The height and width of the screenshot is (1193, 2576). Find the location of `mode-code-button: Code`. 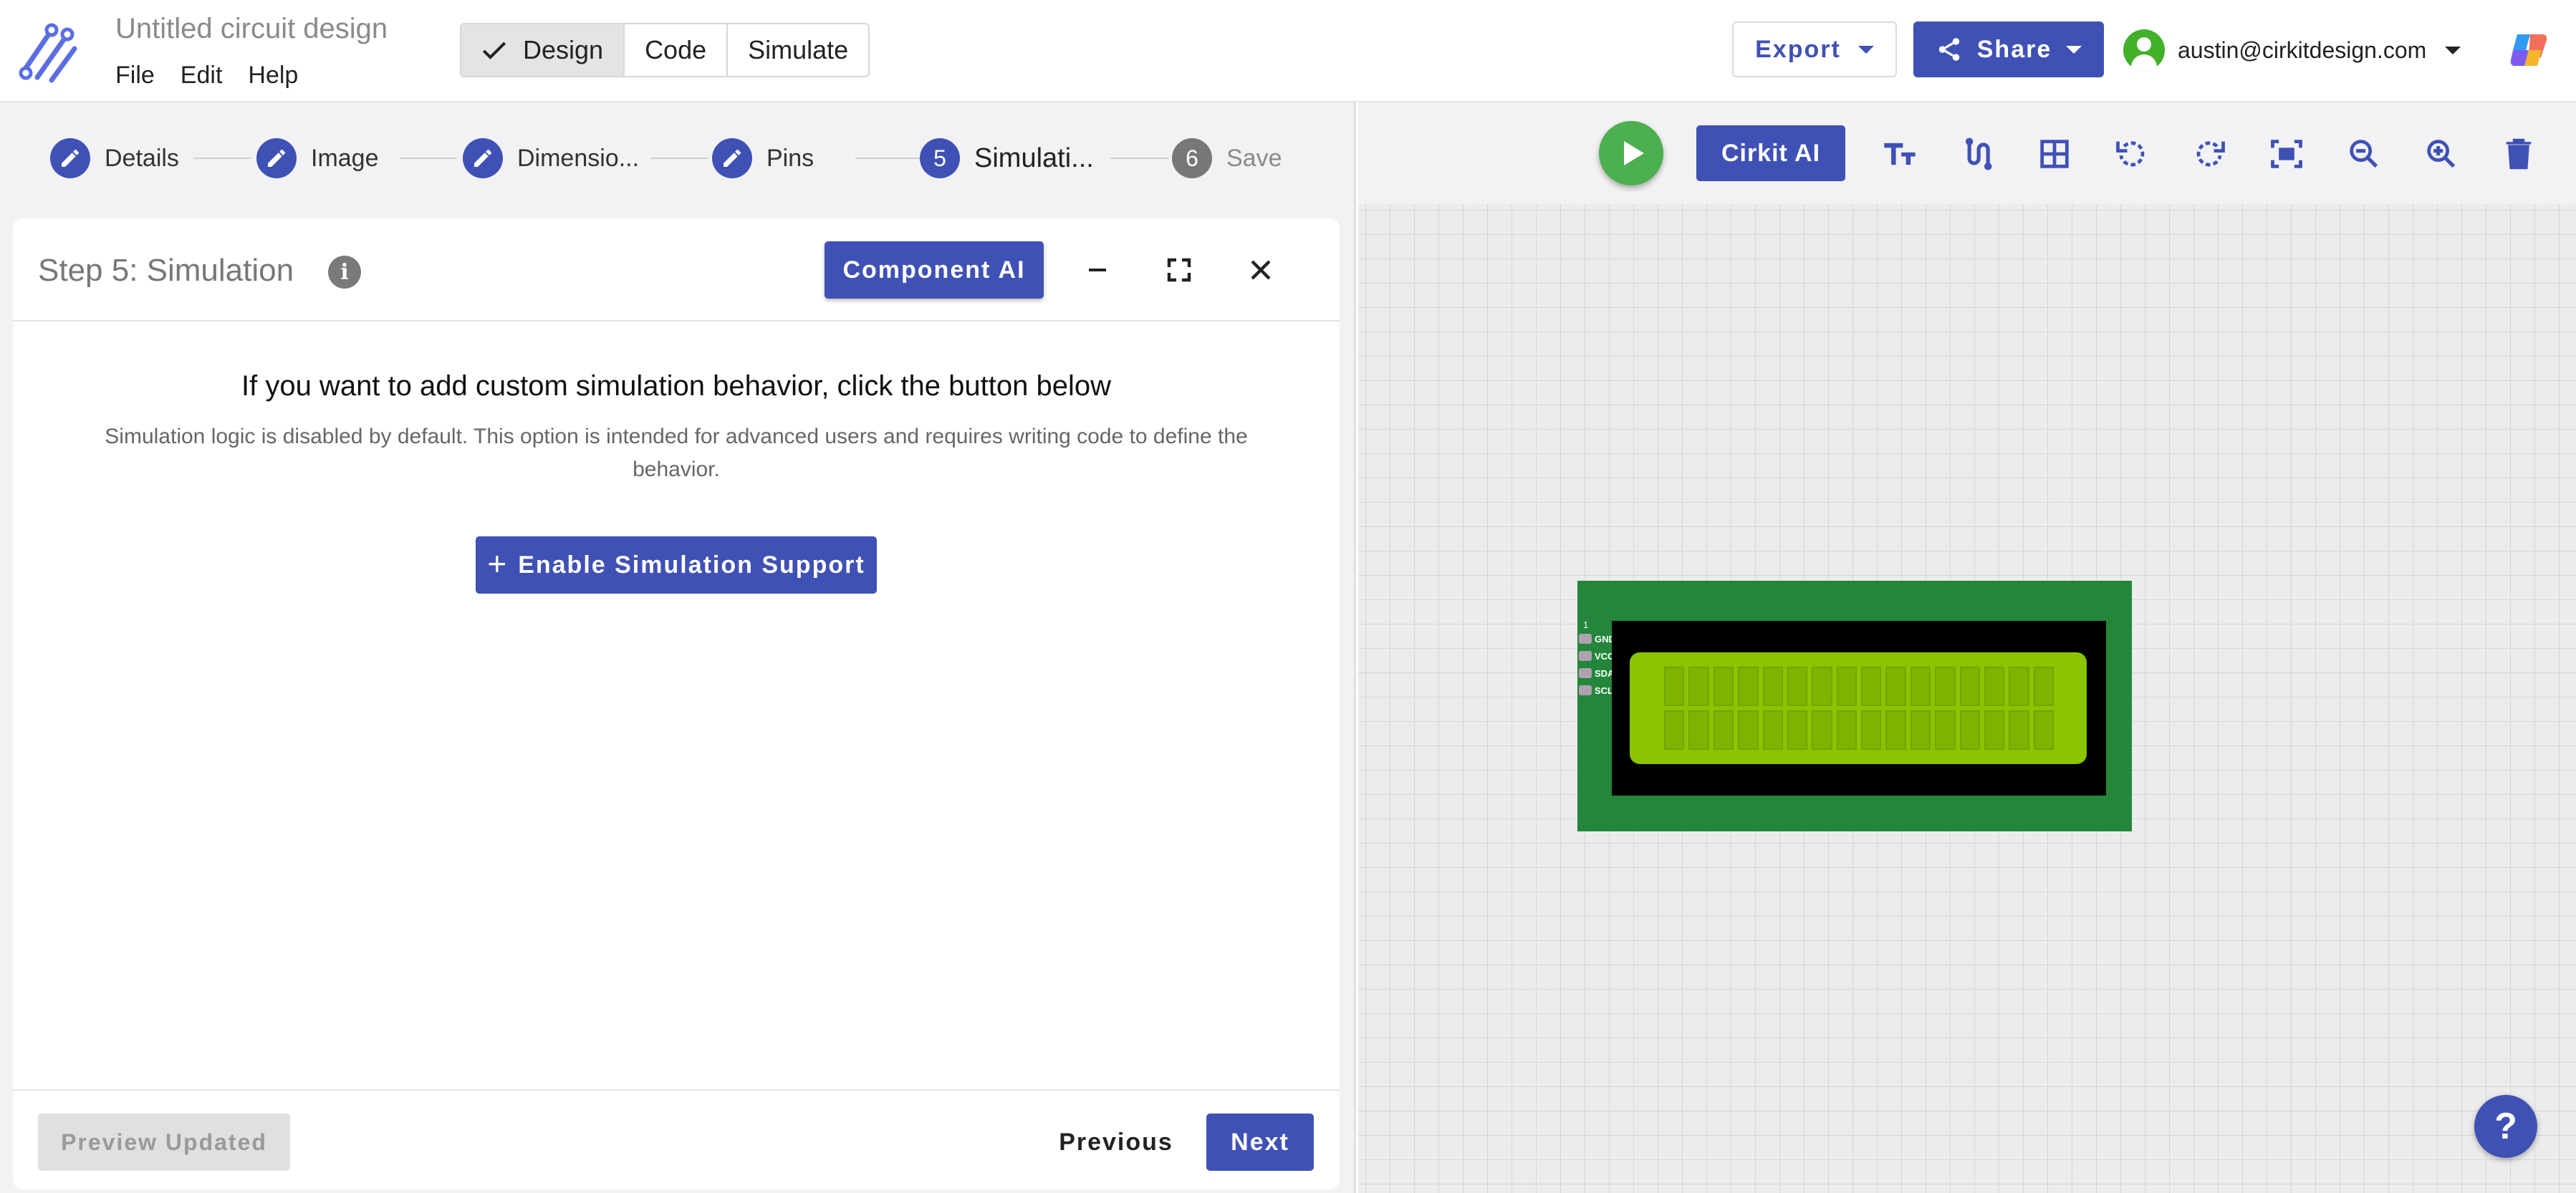

mode-code-button: Code is located at coordinates (674, 50).